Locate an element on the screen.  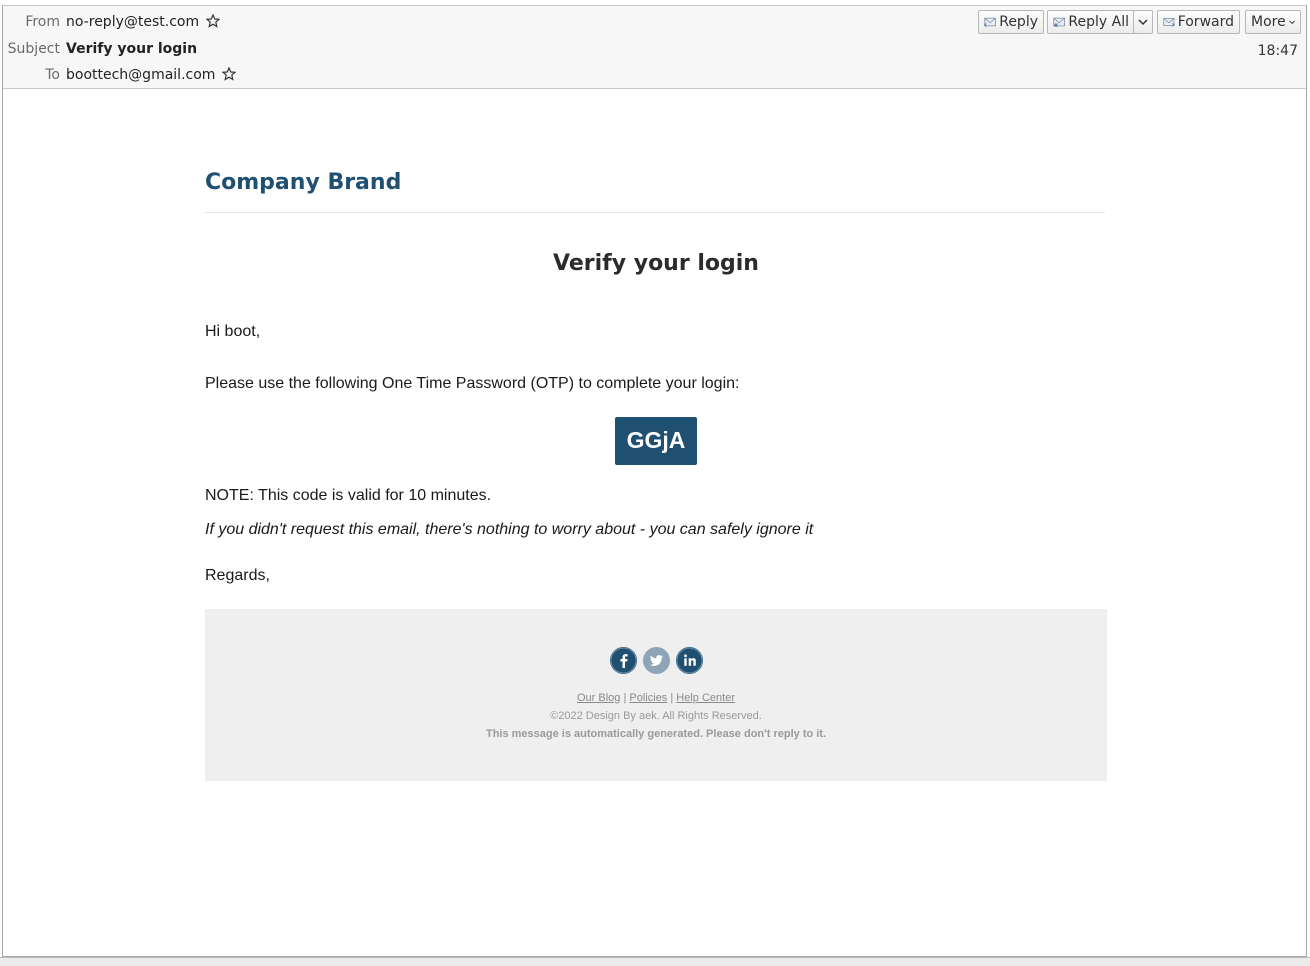
otp-code: GGjA is located at coordinates (656, 441).